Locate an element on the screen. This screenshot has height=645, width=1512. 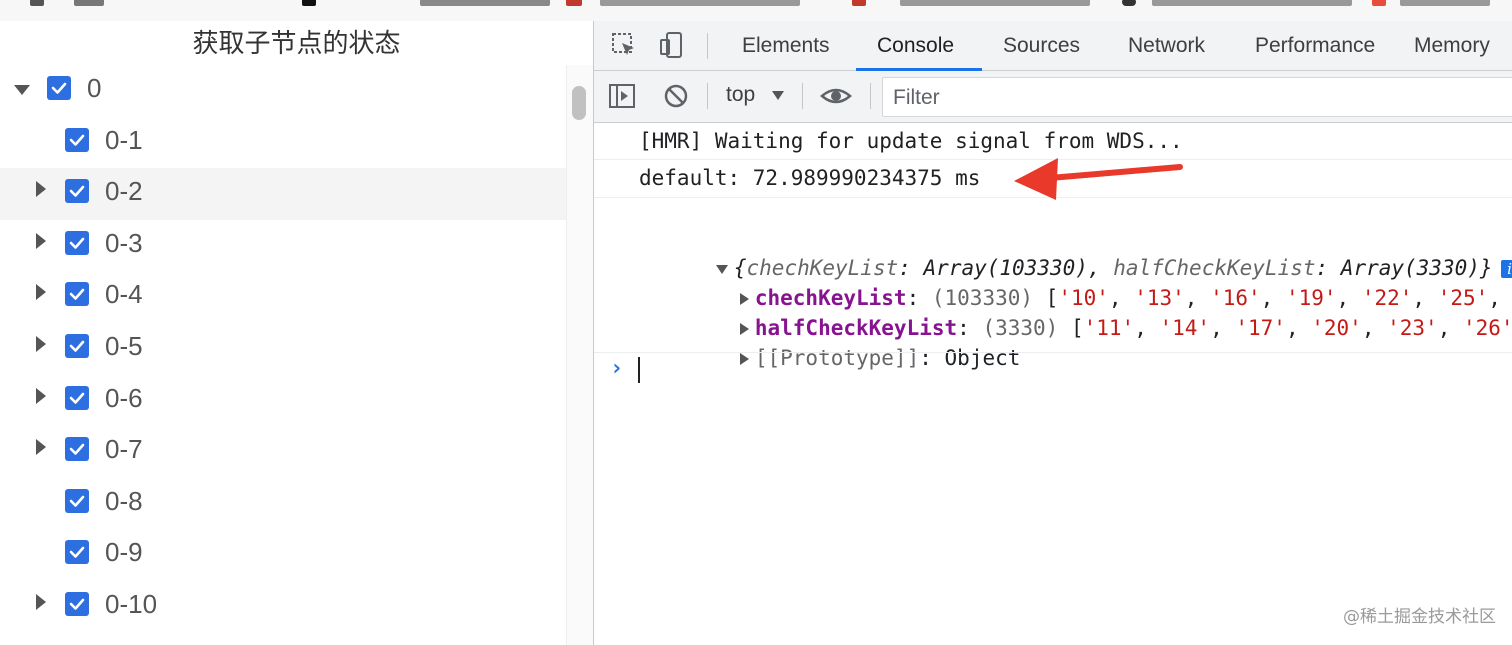
device-toolbar-icon is located at coordinates (672, 45).